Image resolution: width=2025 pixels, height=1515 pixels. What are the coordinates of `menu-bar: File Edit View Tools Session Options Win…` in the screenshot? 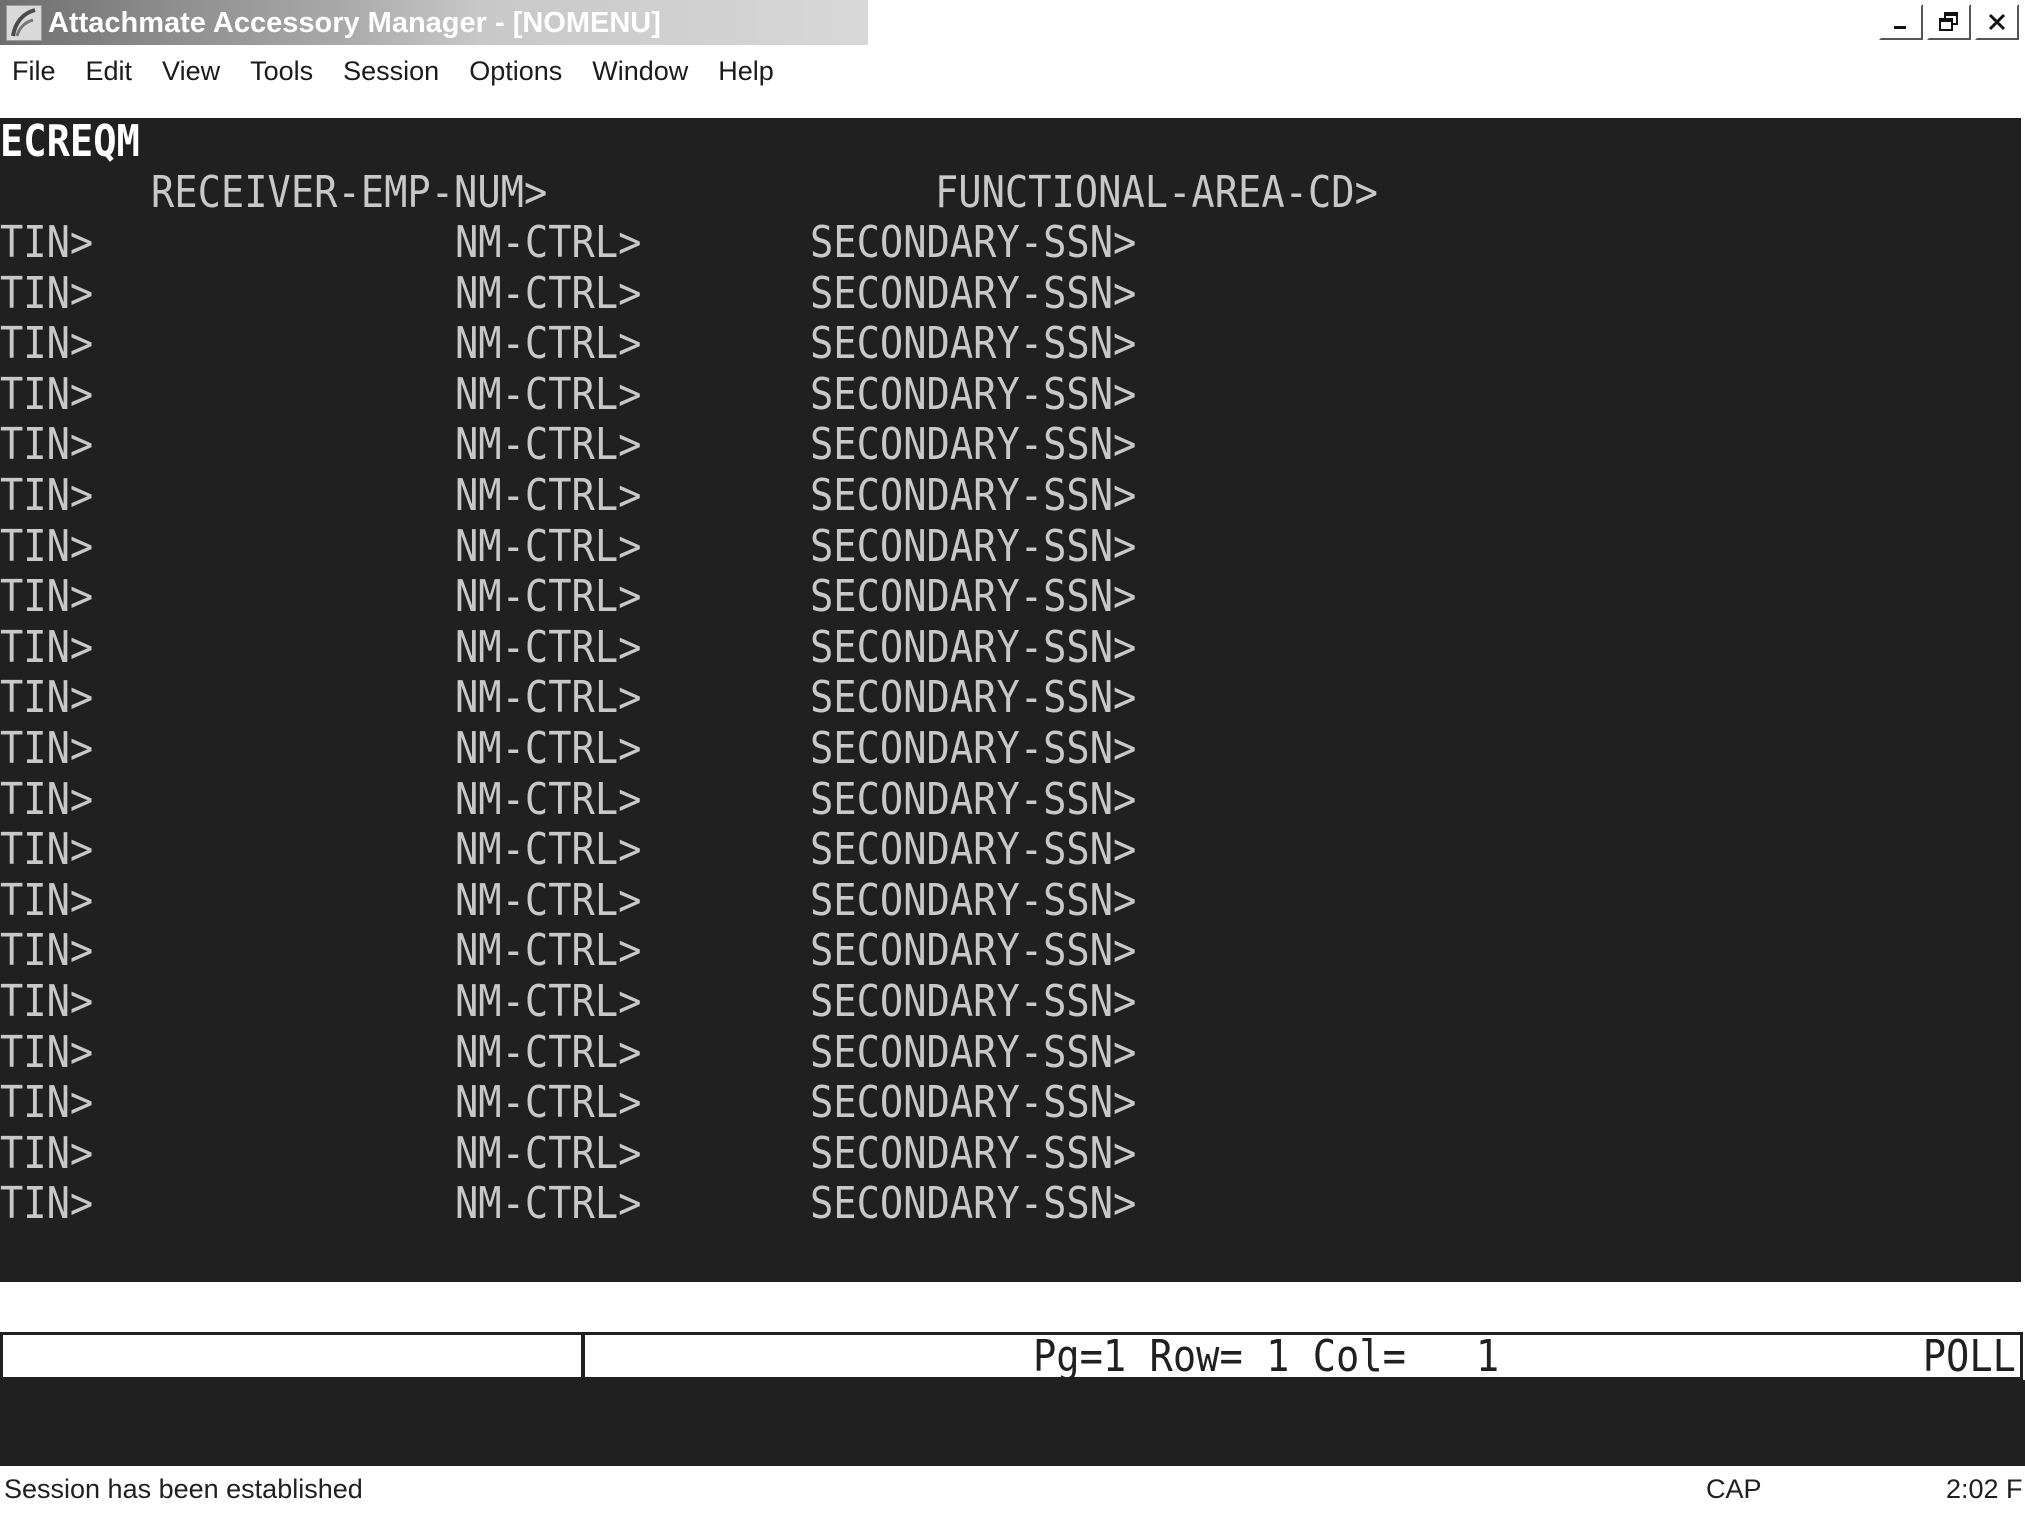 It's located at (1012, 71).